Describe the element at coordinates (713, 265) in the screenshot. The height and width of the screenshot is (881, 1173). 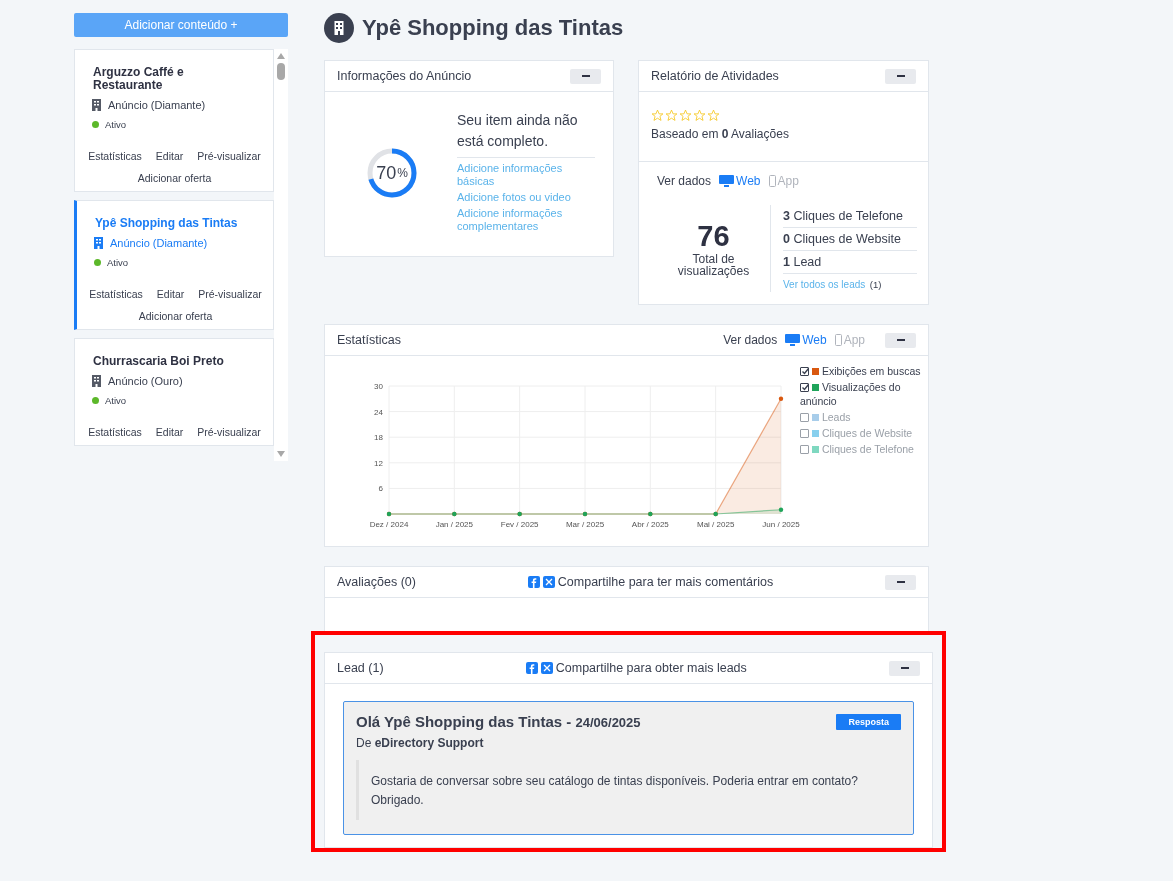
I see `total-views-label: Total de visualizações` at that location.